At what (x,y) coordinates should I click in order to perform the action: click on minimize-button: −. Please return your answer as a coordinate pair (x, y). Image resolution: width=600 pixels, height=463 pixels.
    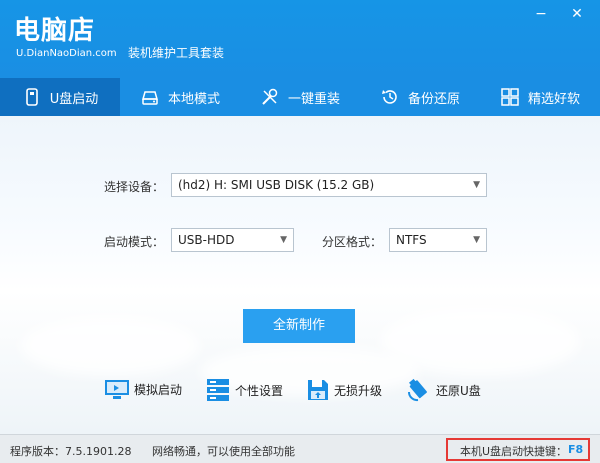
    Looking at the image, I should click on (541, 14).